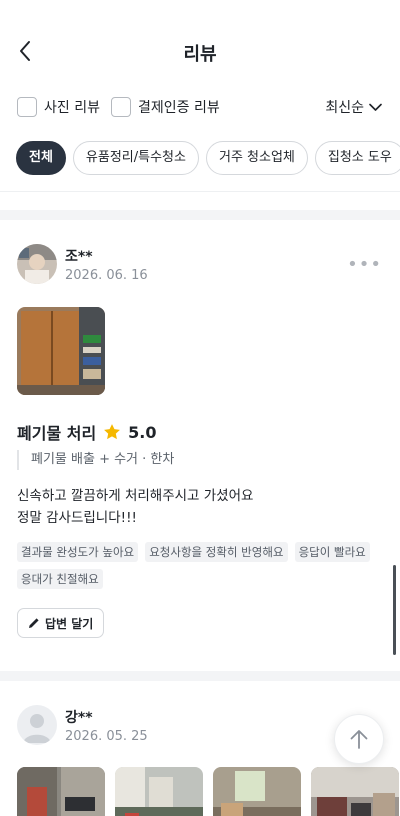 The height and width of the screenshot is (816, 400). I want to click on service-title-row: 폐기물 처리 5.0, so click(87, 432).